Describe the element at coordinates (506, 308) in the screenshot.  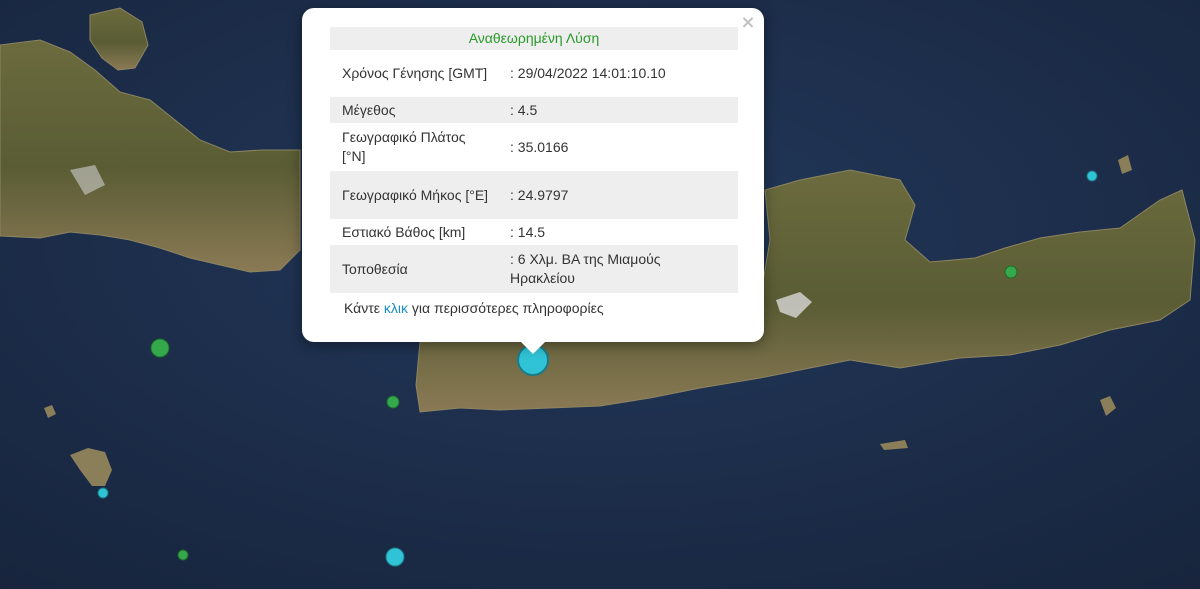
I see `more-info-suffix: για περισσότερες πληροφορίες` at that location.